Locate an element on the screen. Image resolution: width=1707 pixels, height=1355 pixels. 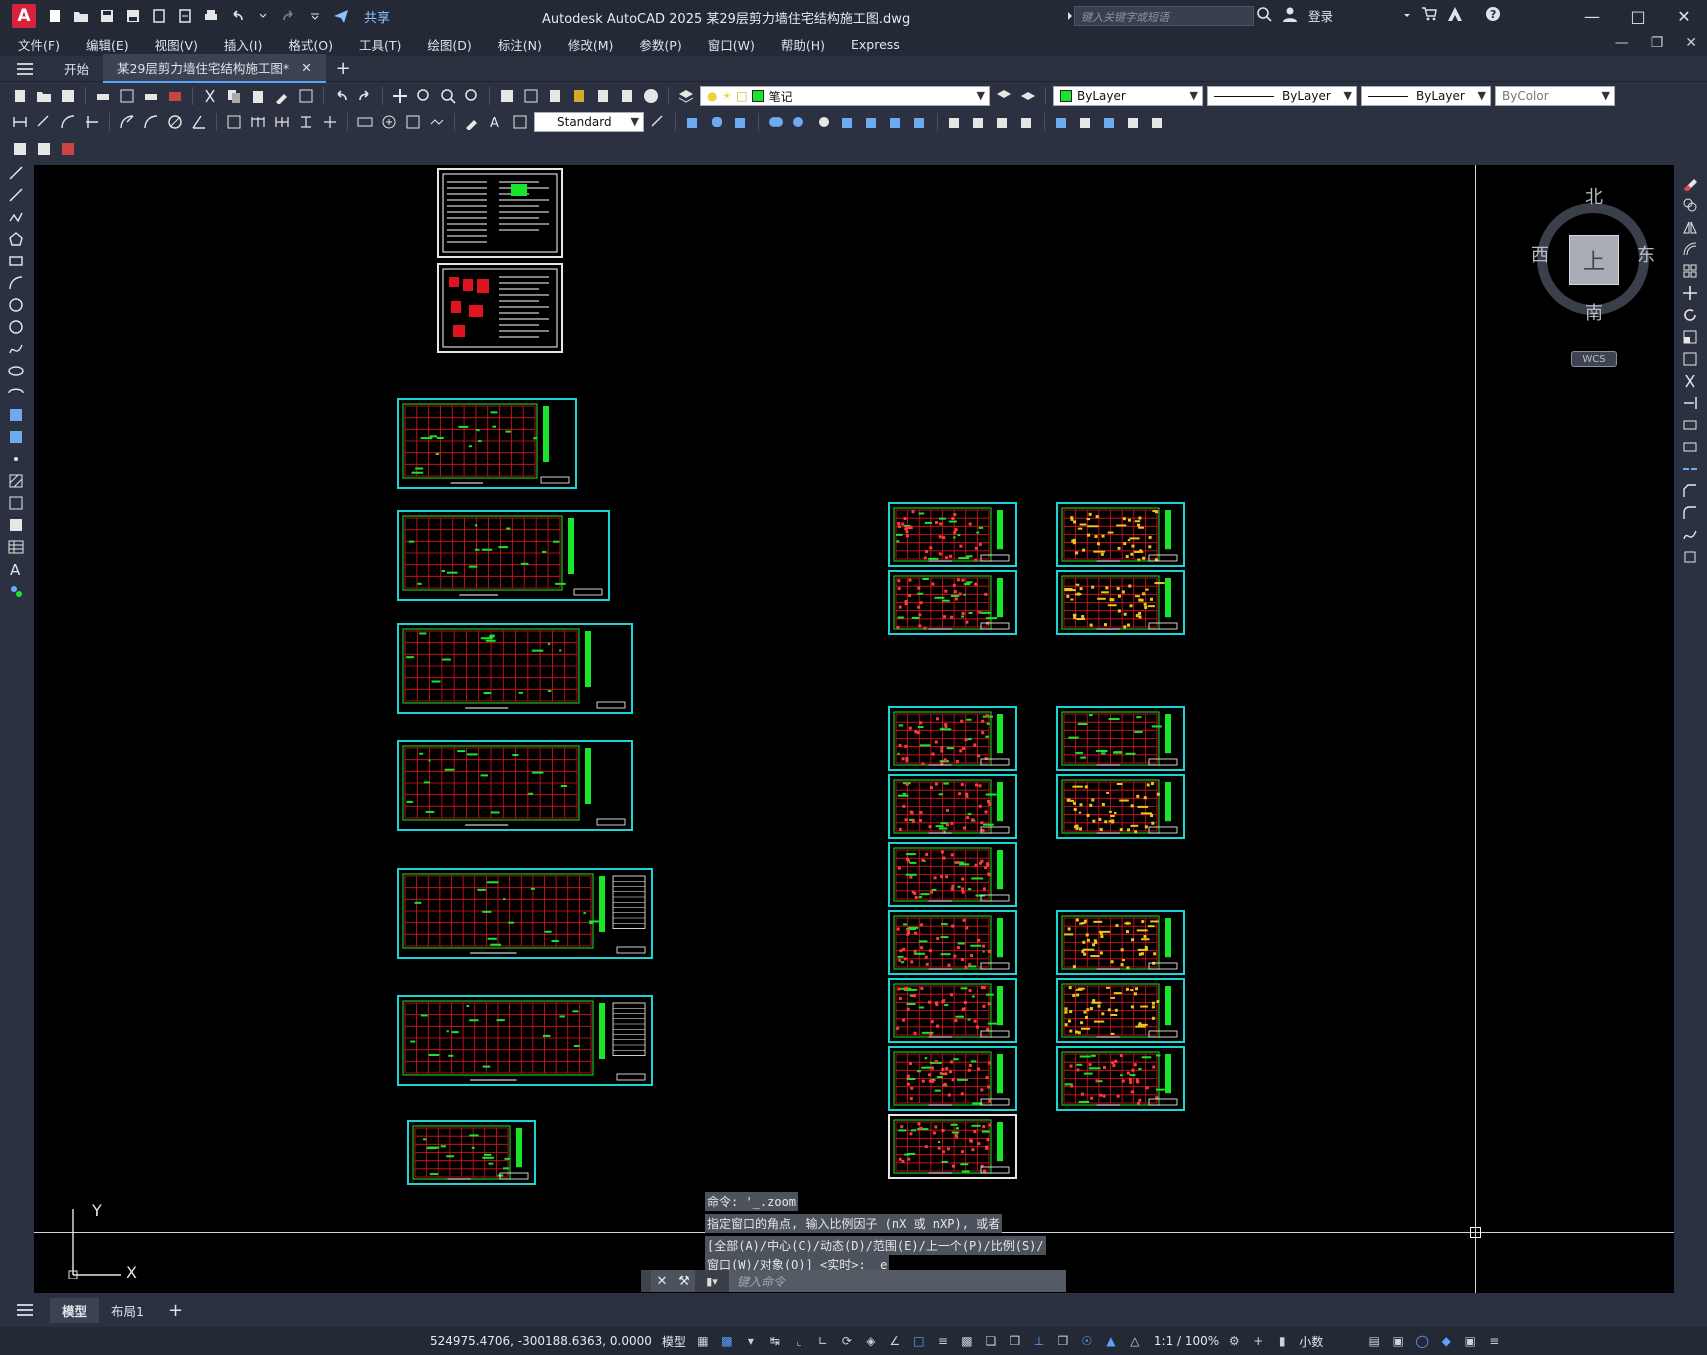
markup-icon is located at coordinates (603, 96).